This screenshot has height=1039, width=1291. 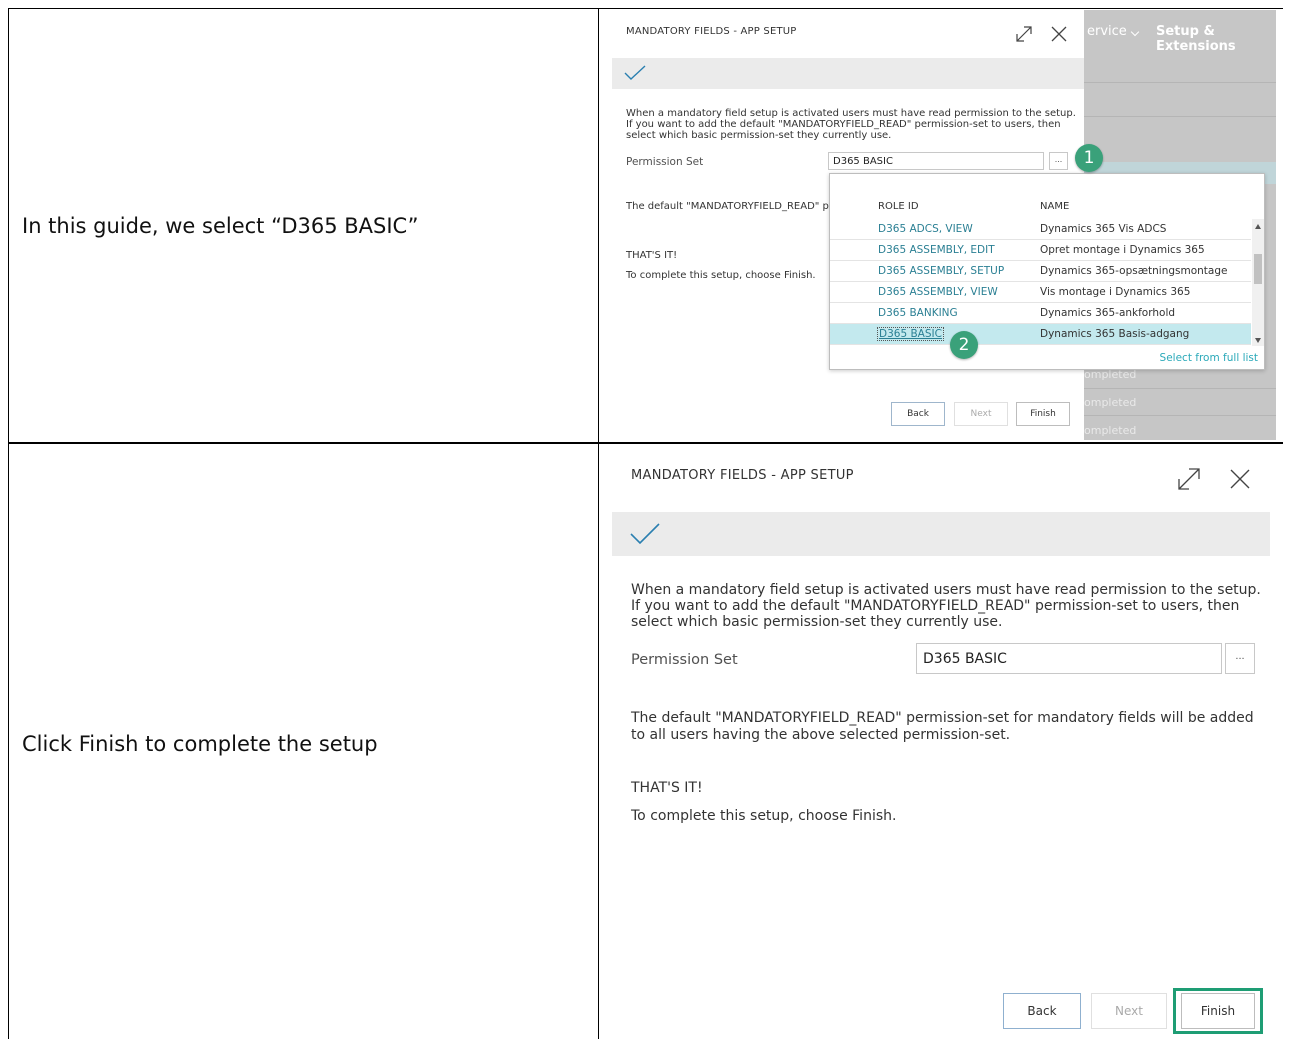 What do you see at coordinates (1209, 358) in the screenshot?
I see `select-from-full-list-link: Select from full list` at bounding box center [1209, 358].